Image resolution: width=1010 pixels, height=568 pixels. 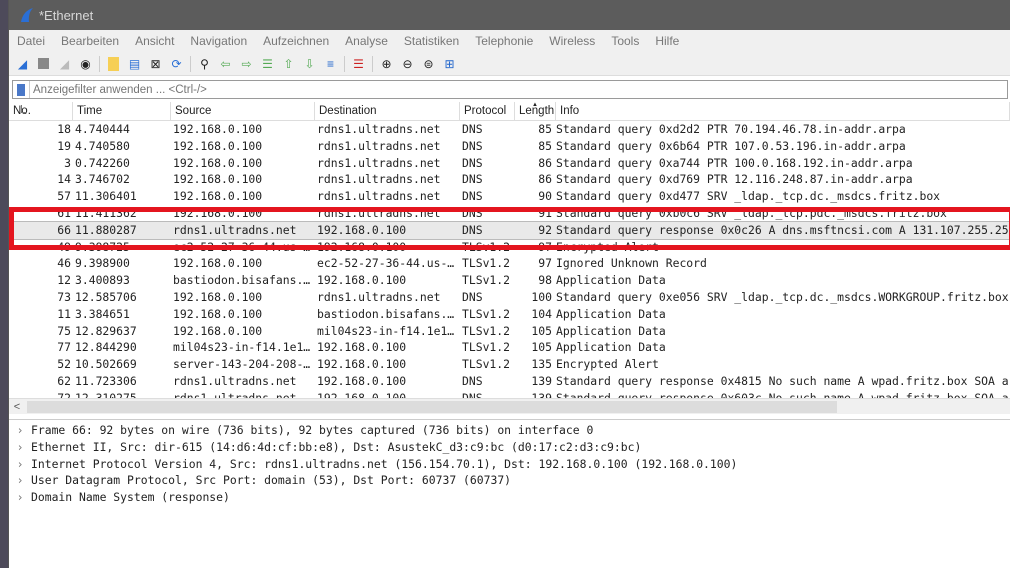 What do you see at coordinates (432, 407) in the screenshot?
I see `scrollbar-thumb` at bounding box center [432, 407].